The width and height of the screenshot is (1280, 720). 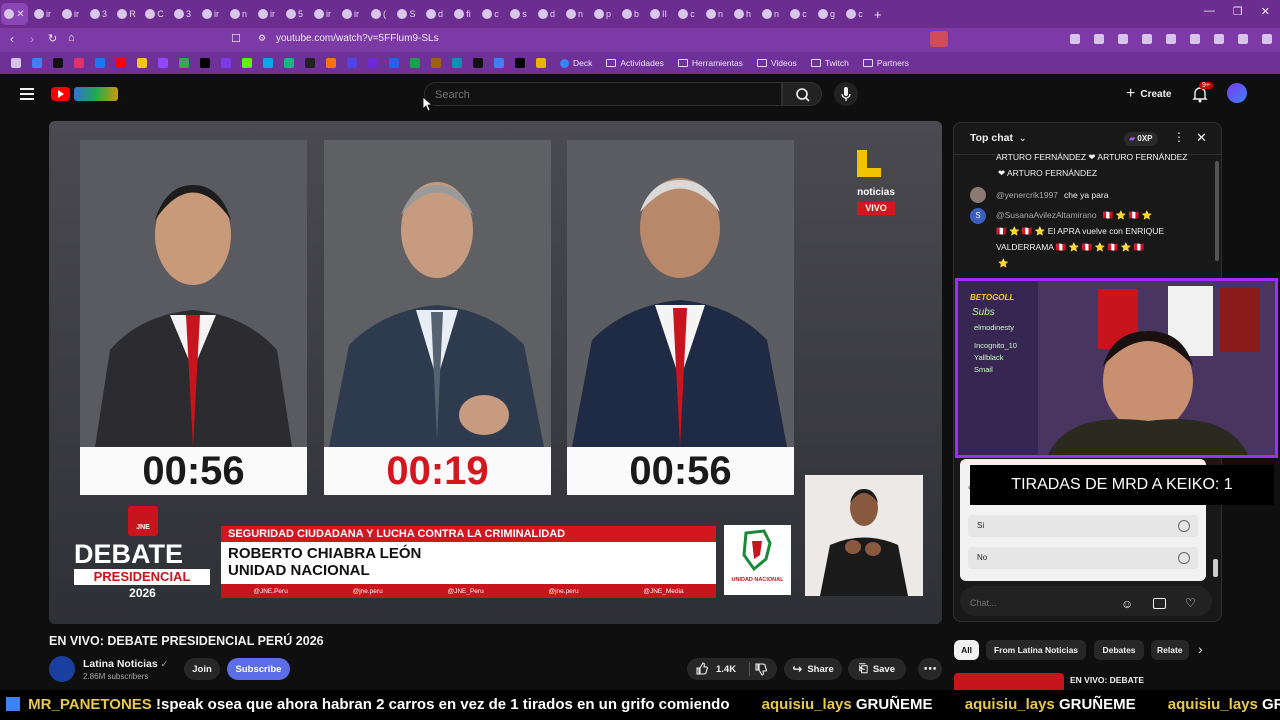 I want to click on recommended-title: EN VIVO: DEBATE, so click(x=1107, y=680).